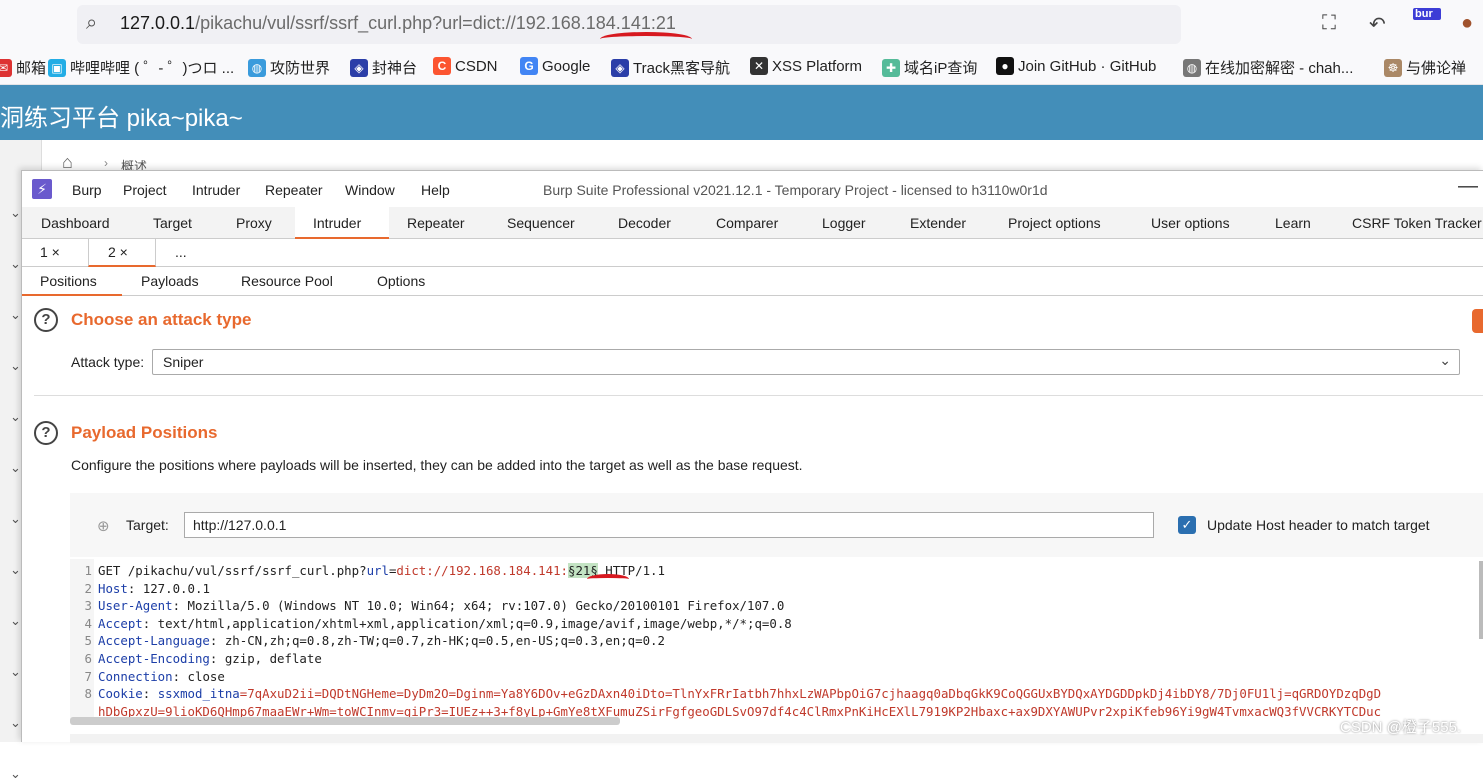  I want to click on subtab-options: Options, so click(401, 281).